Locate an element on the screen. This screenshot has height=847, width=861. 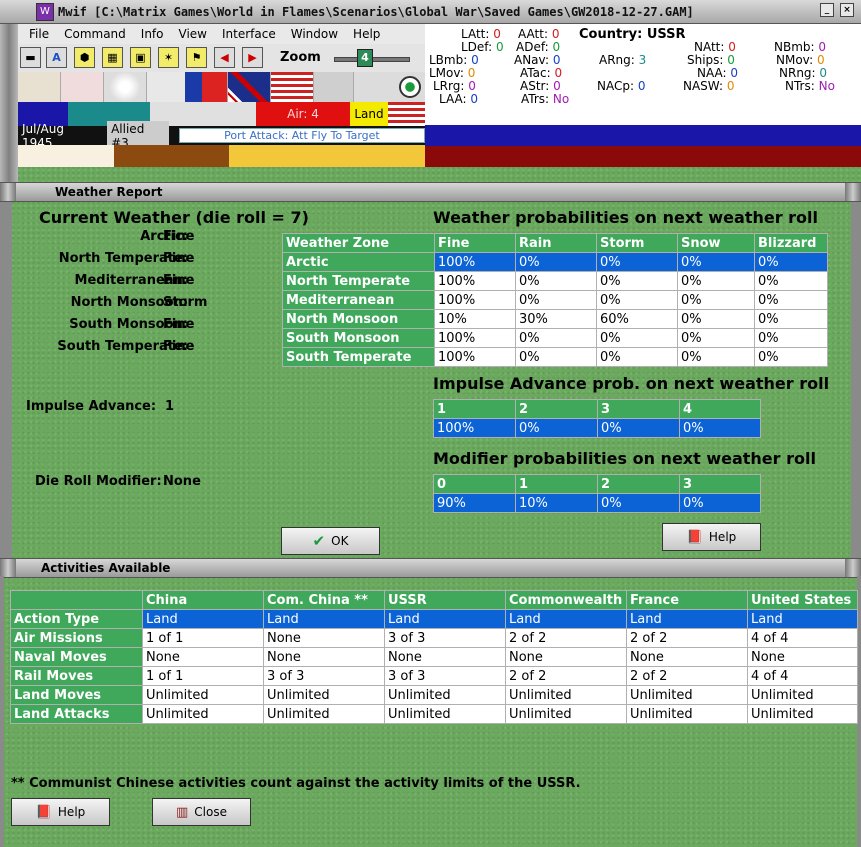
die-roll-modifier-label: Die Roll Modifier: is located at coordinates (98, 481).